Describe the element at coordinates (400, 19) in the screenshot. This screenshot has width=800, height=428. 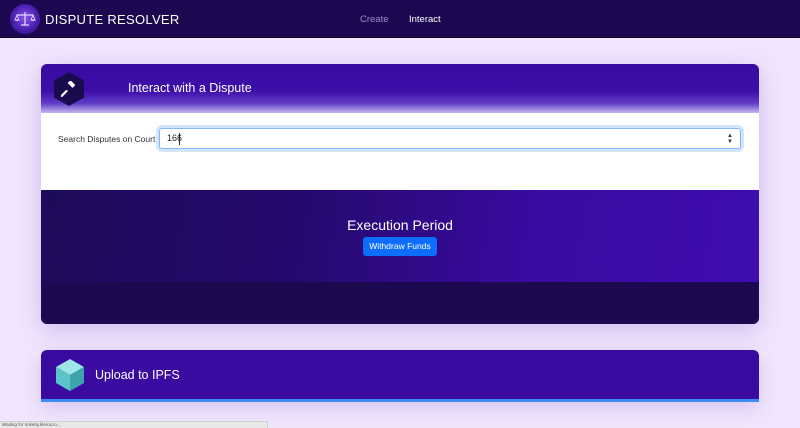
I see `top-navbar: DISPUTE RESOLVER Create Interact` at that location.